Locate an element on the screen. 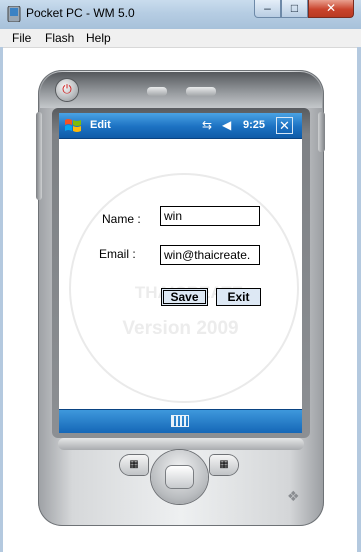 Image resolution: width=361 pixels, height=552 pixels. soft-key-right: ▦ is located at coordinates (224, 465).